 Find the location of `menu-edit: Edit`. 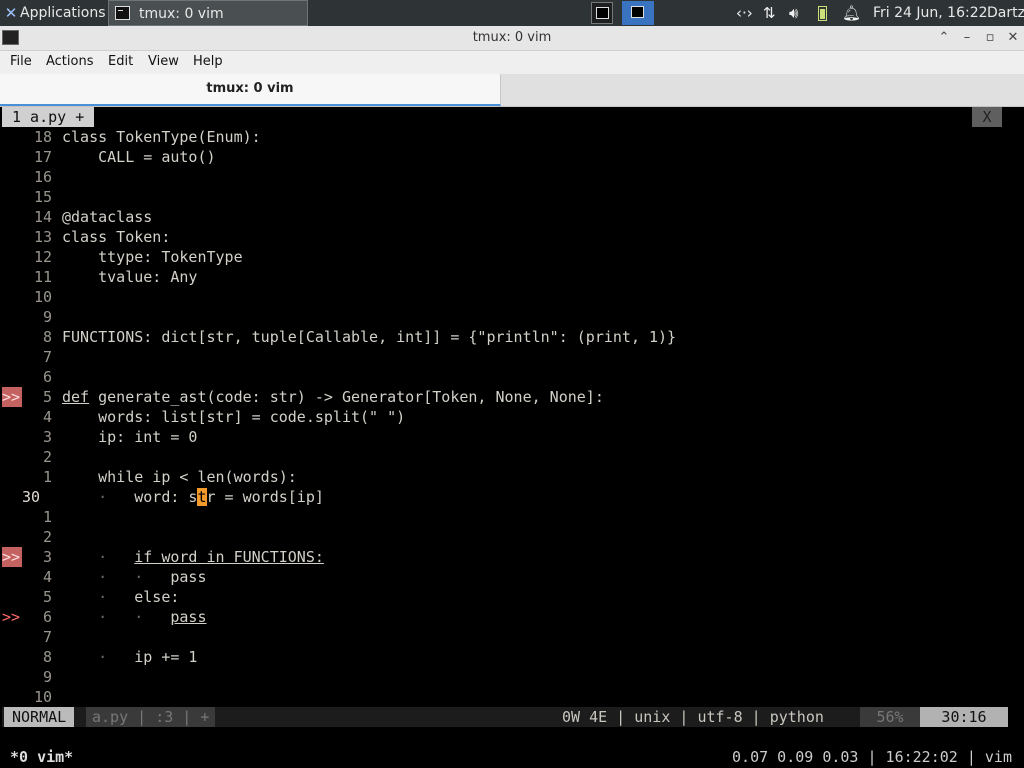

menu-edit: Edit is located at coordinates (120, 62).